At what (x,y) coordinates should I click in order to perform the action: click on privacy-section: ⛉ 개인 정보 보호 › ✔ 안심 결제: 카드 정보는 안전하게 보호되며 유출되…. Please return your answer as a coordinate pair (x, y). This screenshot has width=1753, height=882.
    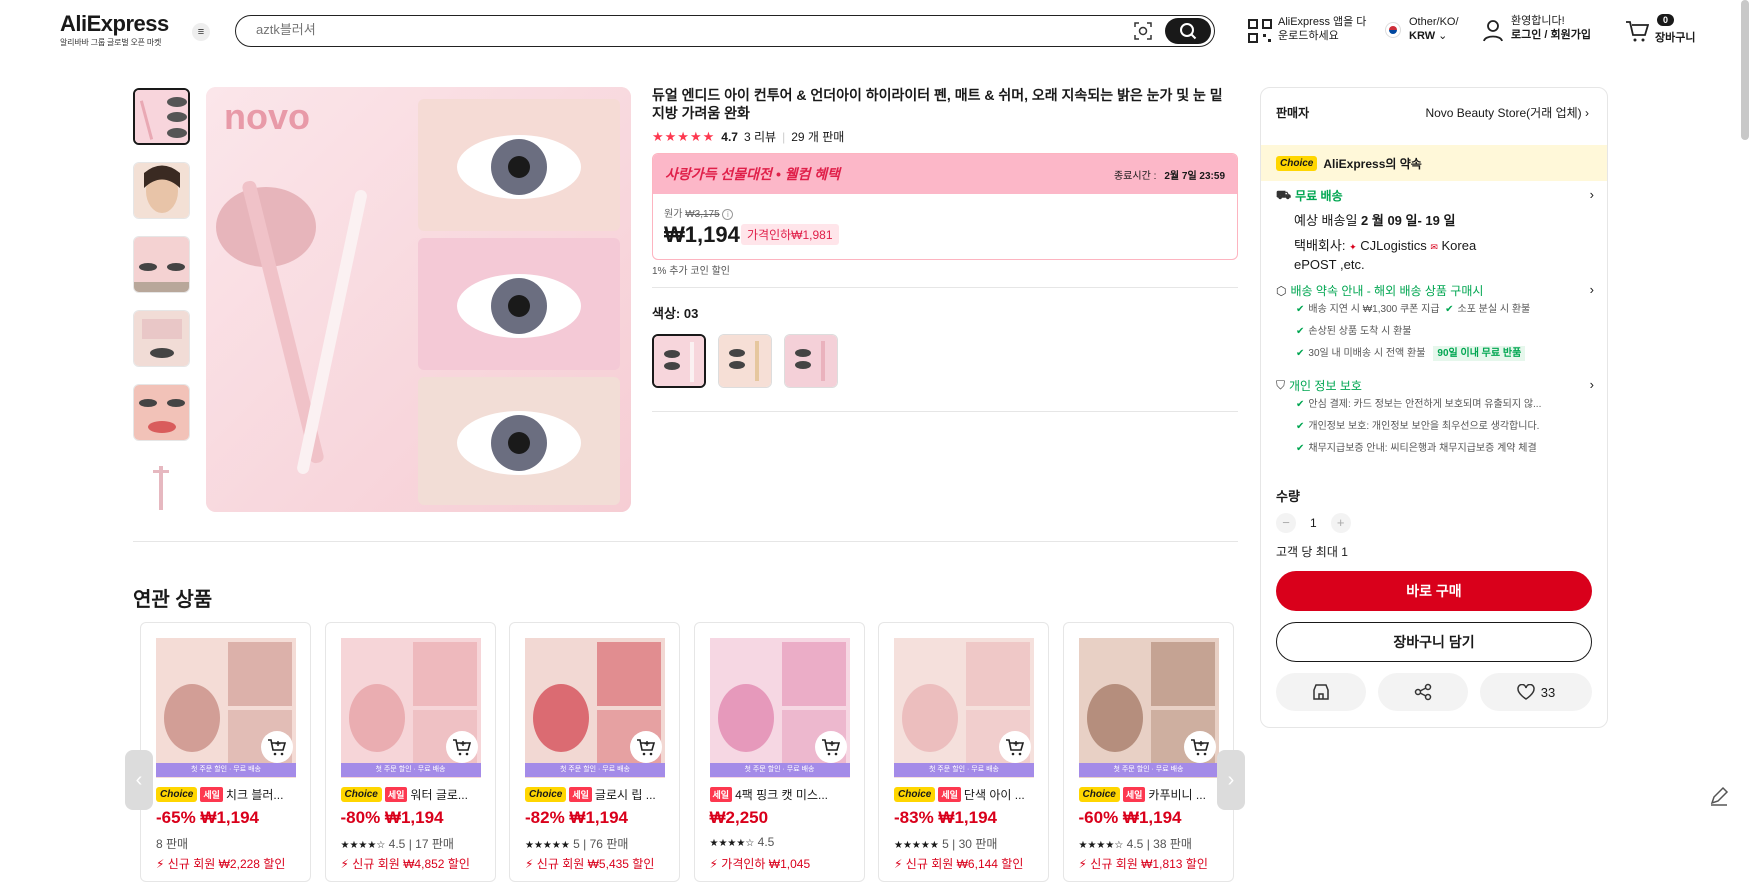
    Looking at the image, I should click on (1435, 418).